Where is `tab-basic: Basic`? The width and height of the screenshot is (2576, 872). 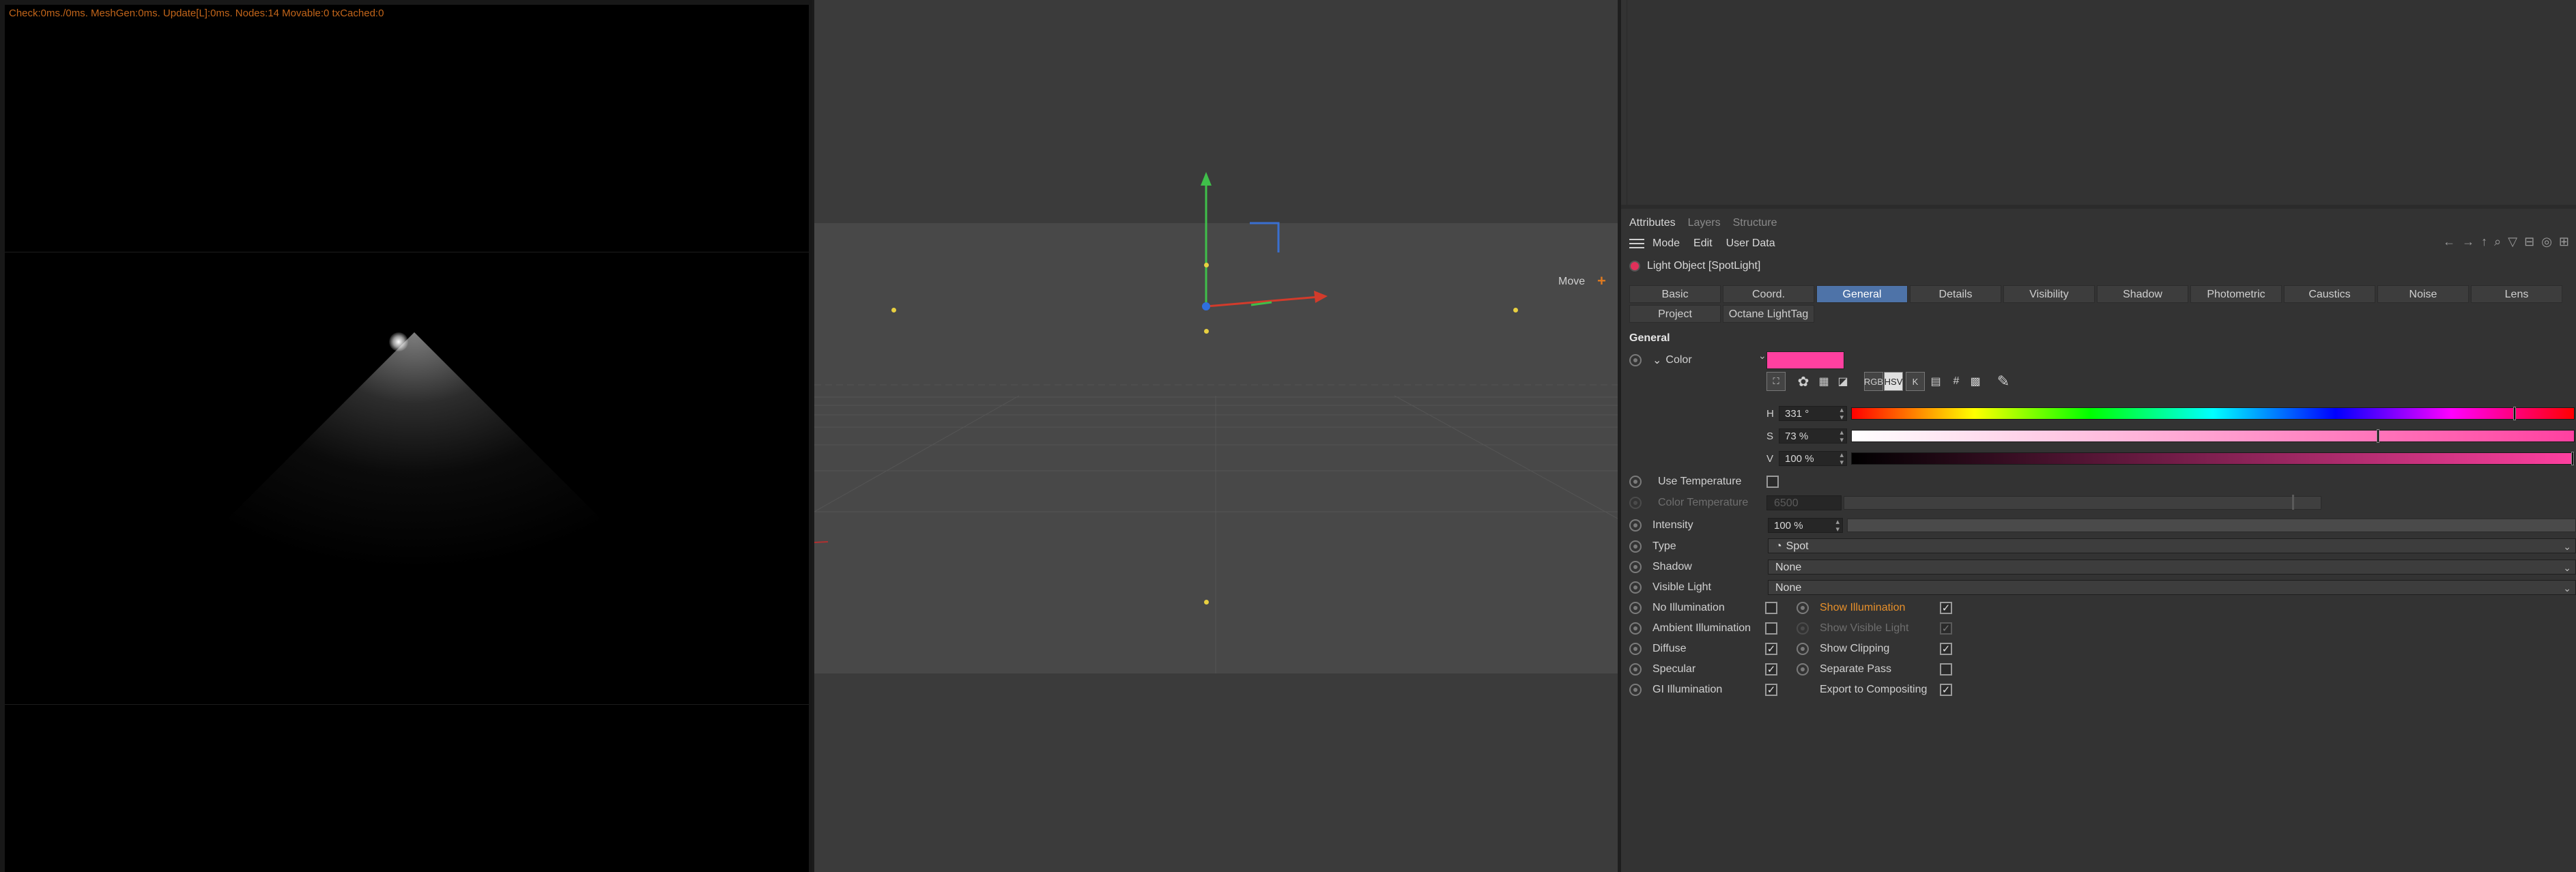 tab-basic: Basic is located at coordinates (1675, 294).